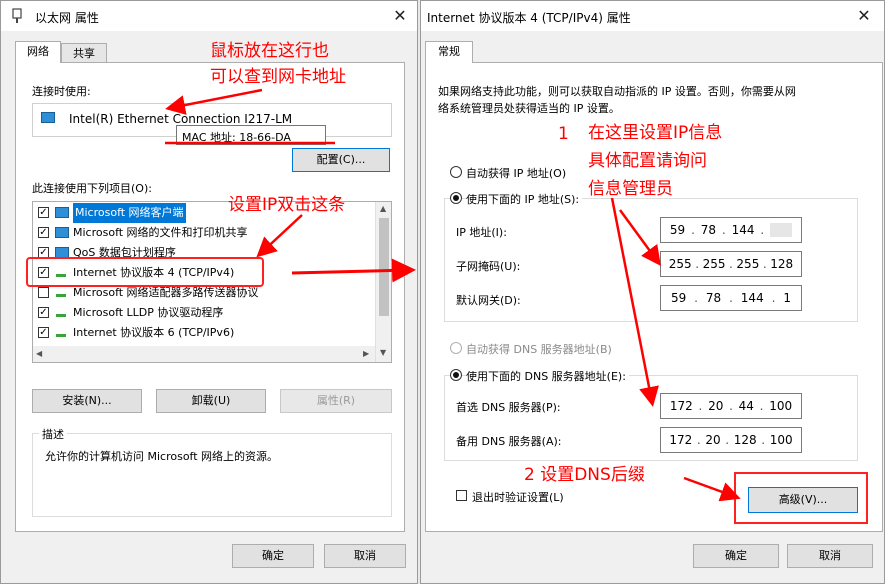  What do you see at coordinates (830, 556) in the screenshot?
I see `right-cancel-button: 取消` at bounding box center [830, 556].